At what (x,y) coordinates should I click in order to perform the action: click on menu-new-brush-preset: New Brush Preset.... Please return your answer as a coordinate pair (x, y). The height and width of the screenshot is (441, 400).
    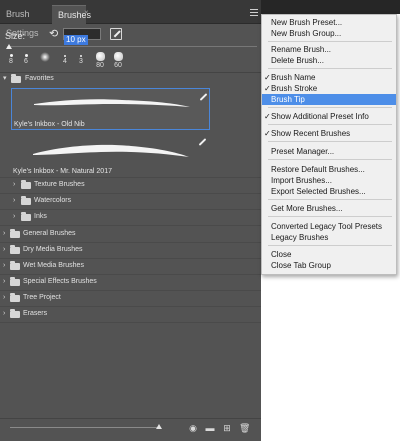
    Looking at the image, I should click on (329, 22).